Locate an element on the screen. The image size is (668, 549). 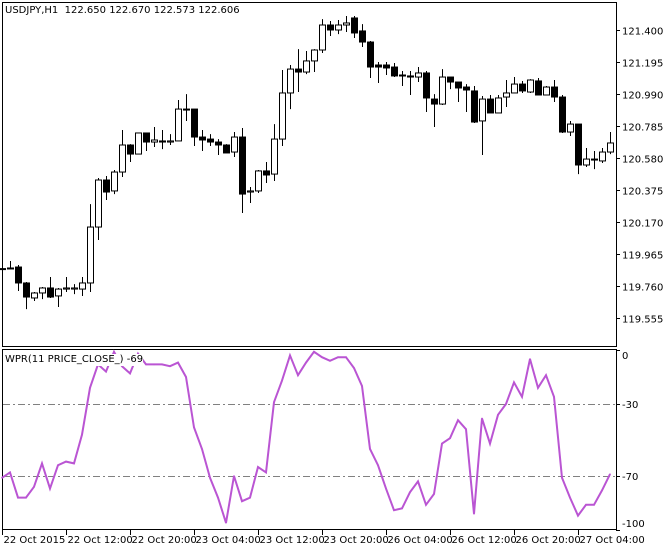
indicator-name: WPR(11 PRICE_CLOSE_) is located at coordinates (64, 359).